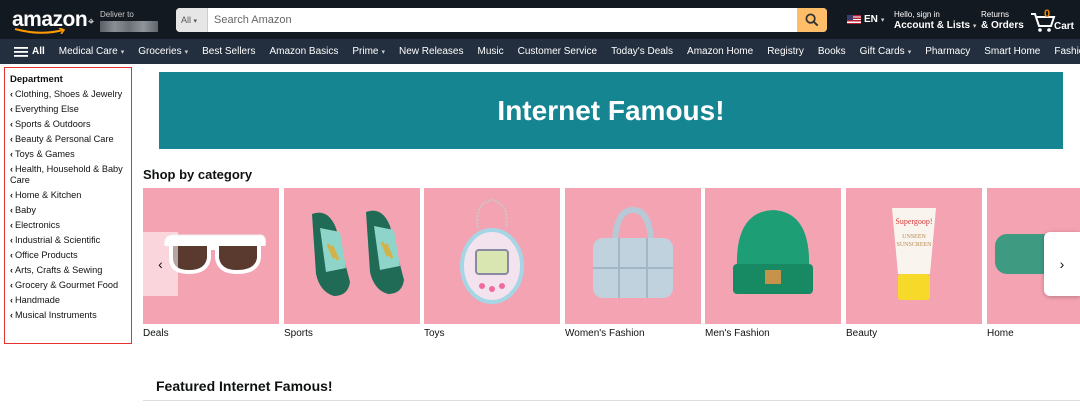 The width and height of the screenshot is (1080, 413). Describe the element at coordinates (198, 174) in the screenshot. I see `shop-by-category-title: Shop by category` at that location.